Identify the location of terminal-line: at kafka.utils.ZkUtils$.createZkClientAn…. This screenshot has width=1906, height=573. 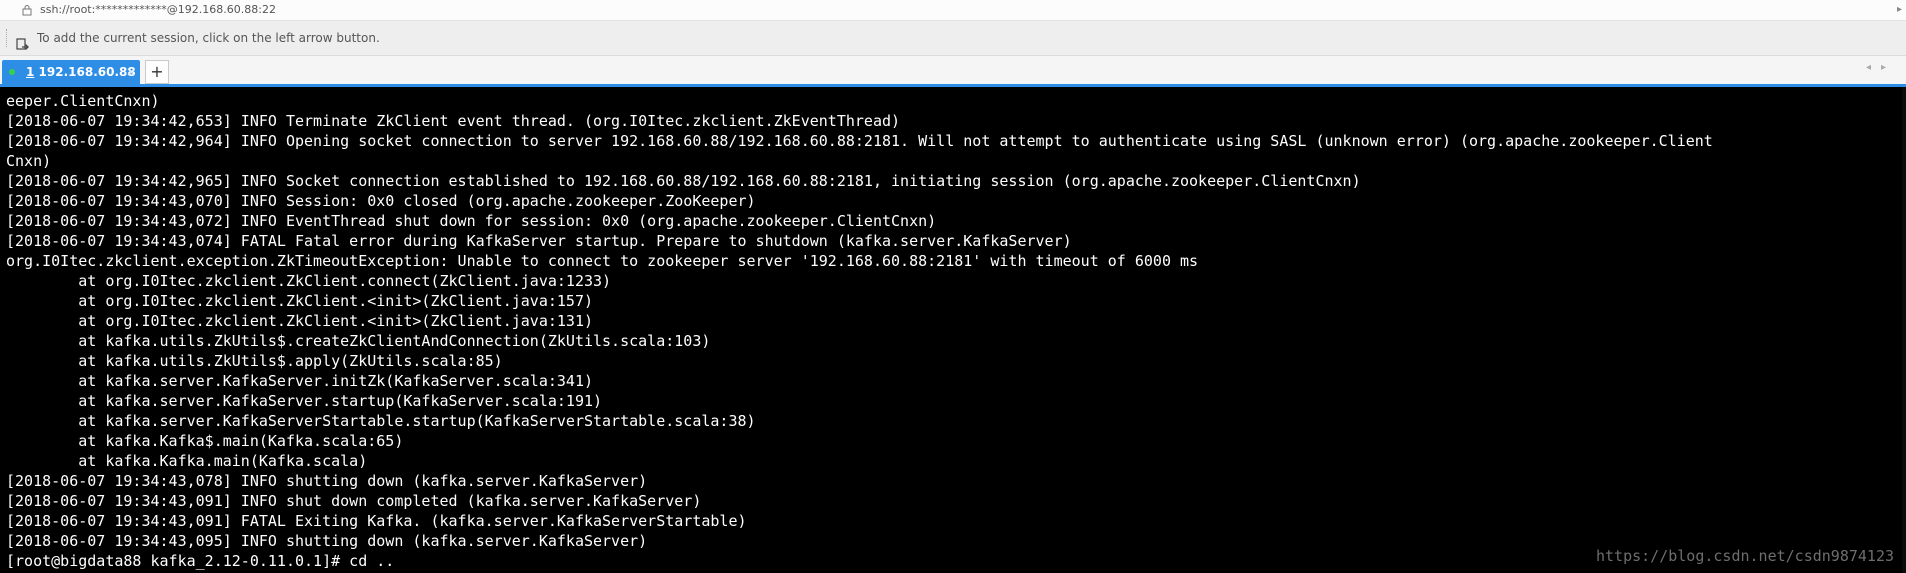
(358, 341).